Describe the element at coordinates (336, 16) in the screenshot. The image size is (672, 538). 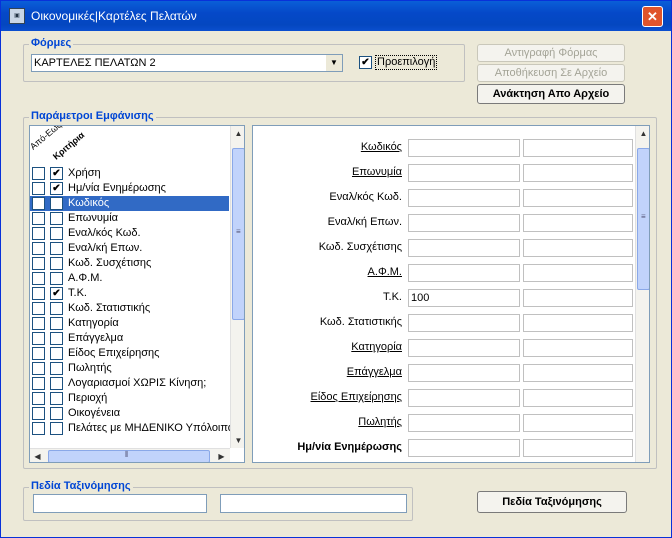
I see `title-bar: ▣ Οικονομικές|Καρτέλες Πελατών ✕` at that location.